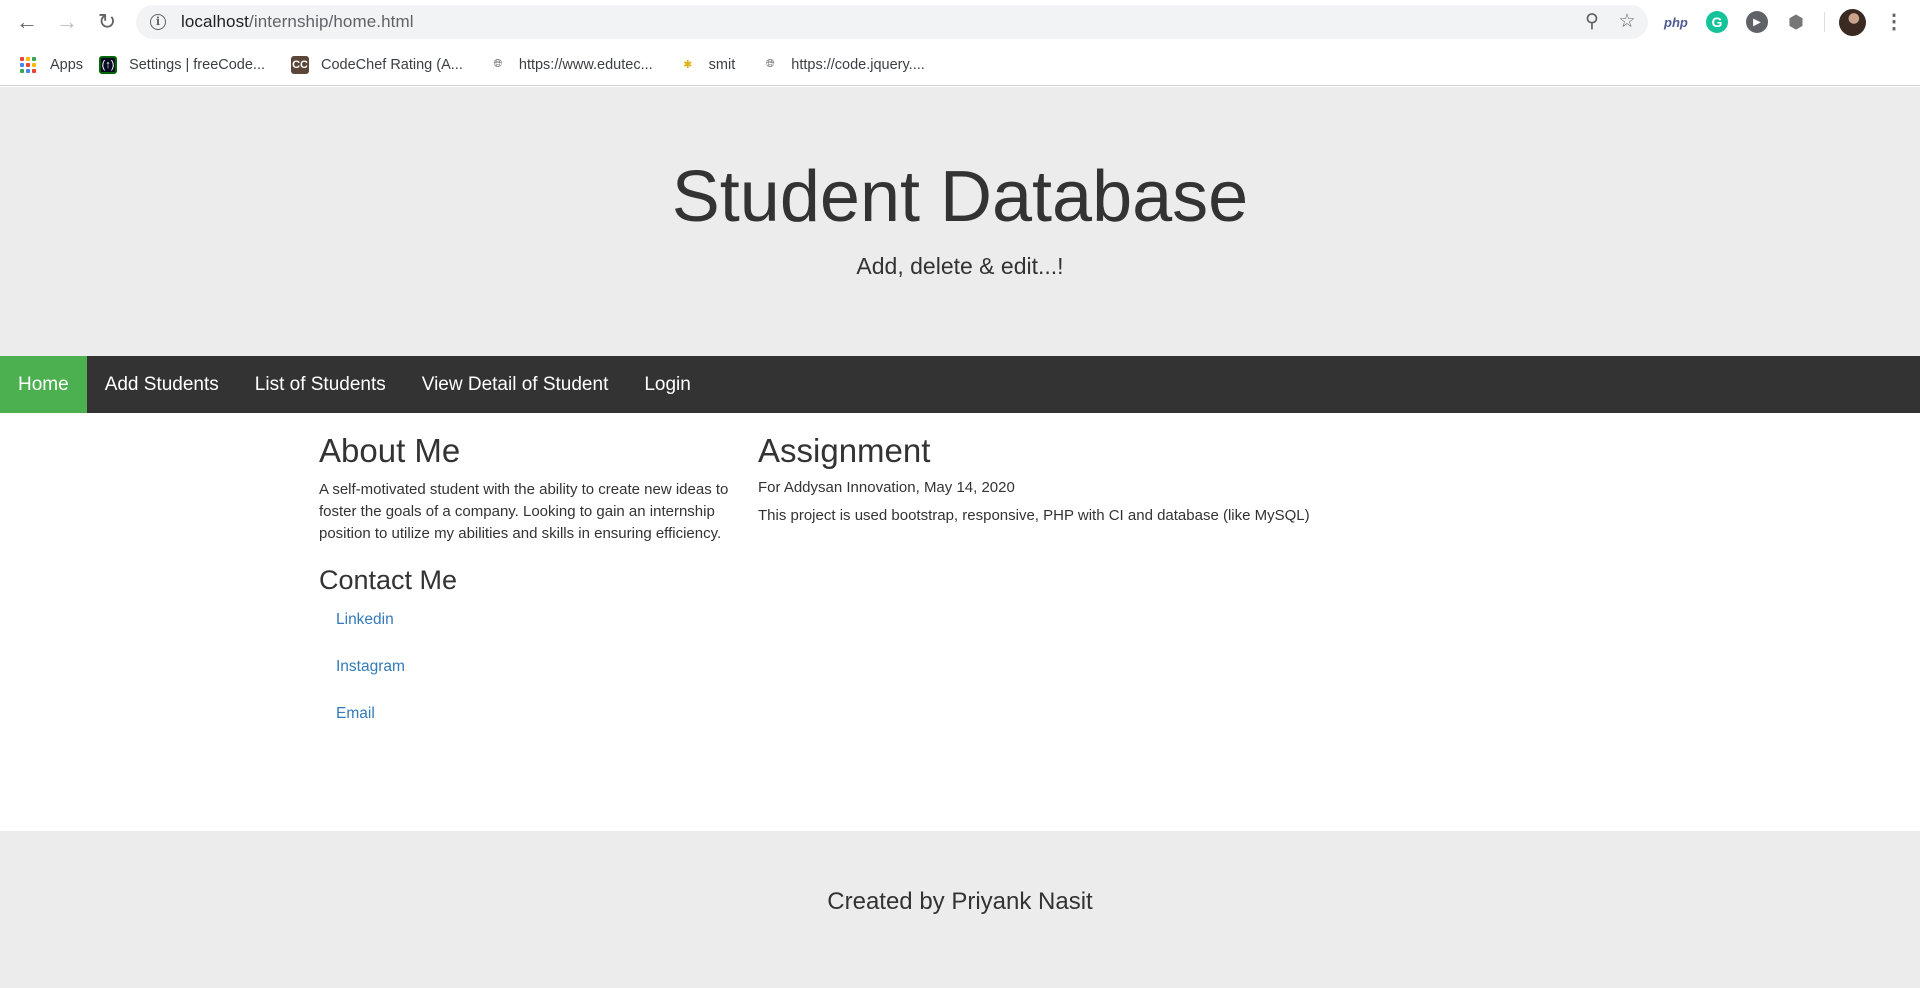 The image size is (1920, 988). Describe the element at coordinates (1894, 22) in the screenshot. I see `kebab-menu-icon: ⋮` at that location.